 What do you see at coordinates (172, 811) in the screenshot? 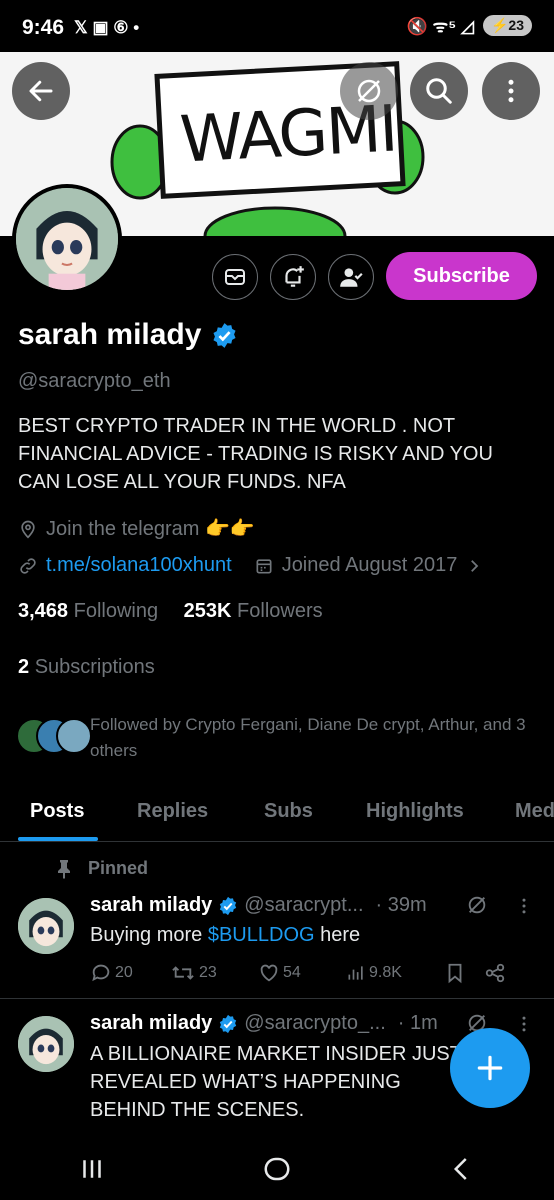
I see `tab-replies: Replies` at bounding box center [172, 811].